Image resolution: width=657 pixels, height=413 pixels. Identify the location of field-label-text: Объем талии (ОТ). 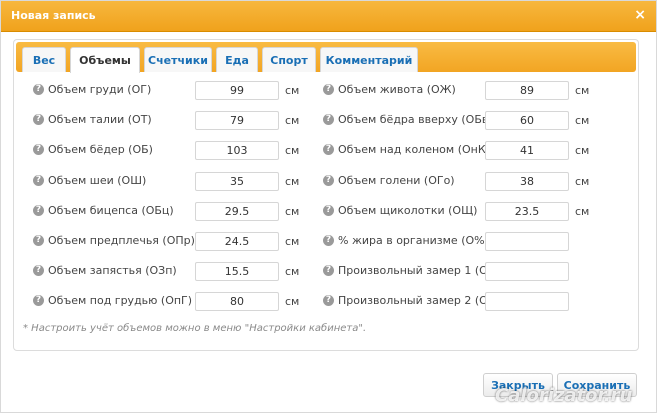
(100, 119).